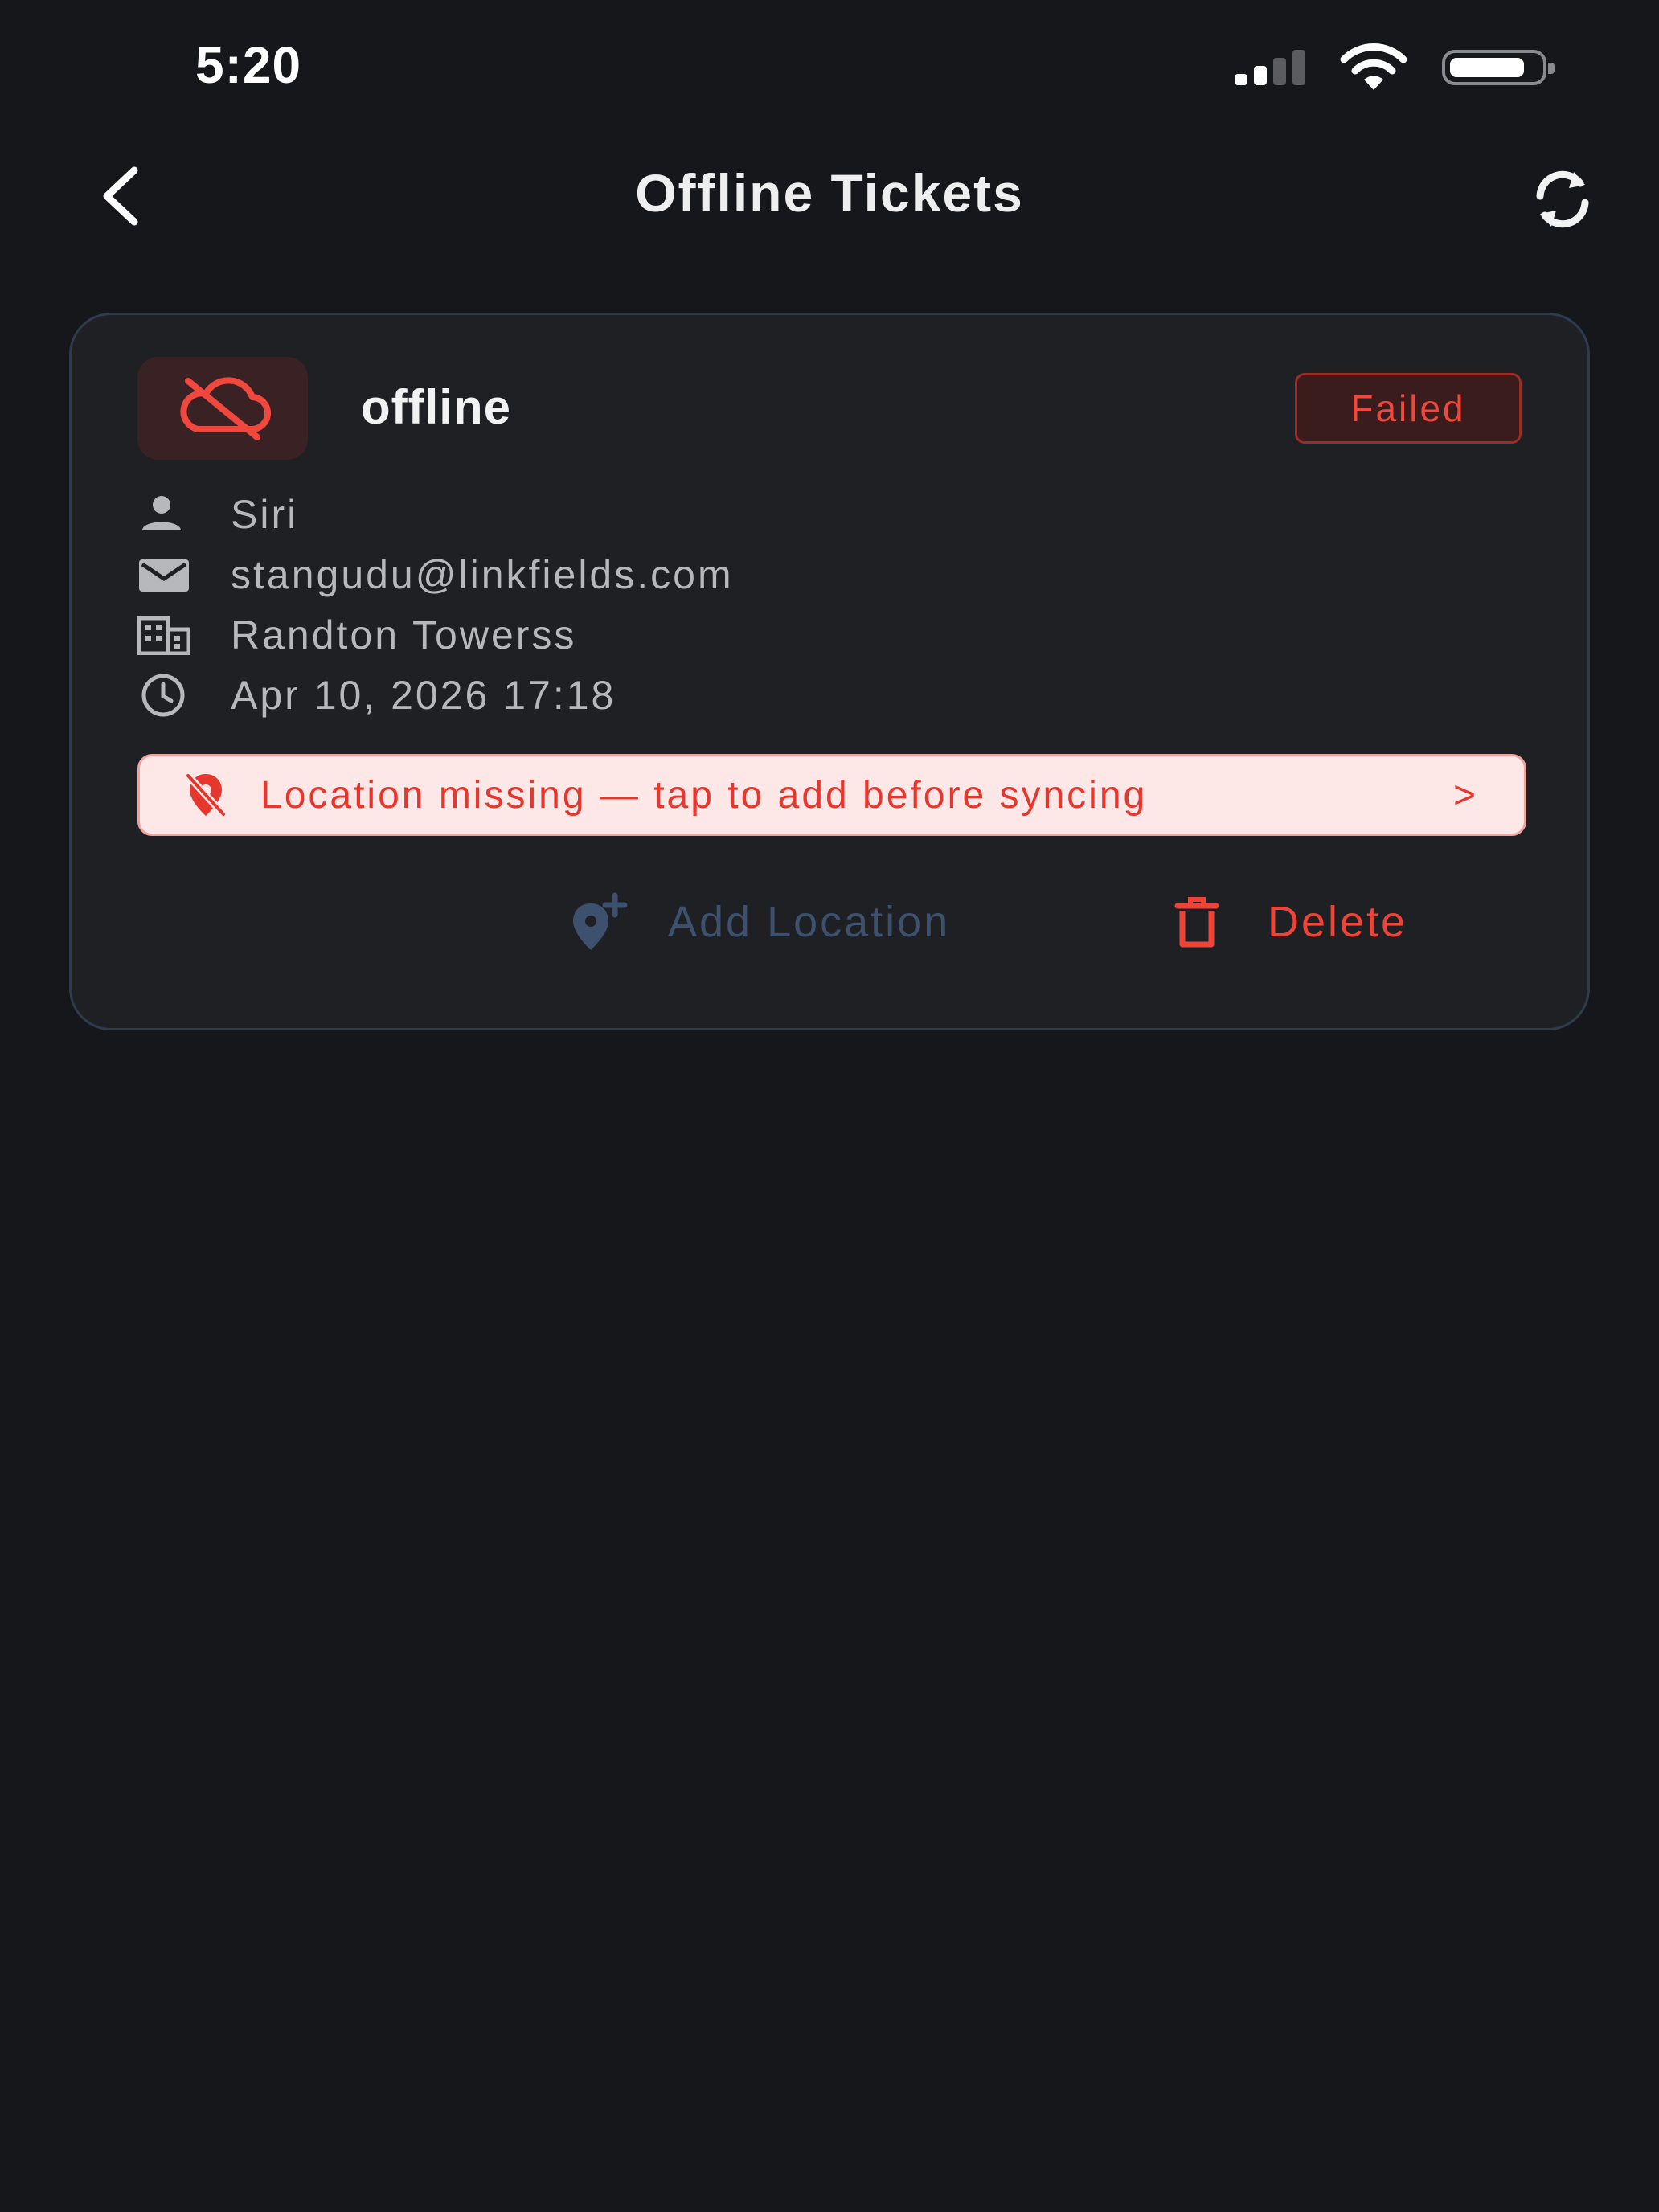 The height and width of the screenshot is (2212, 1659). I want to click on status-icons, so click(1395, 66).